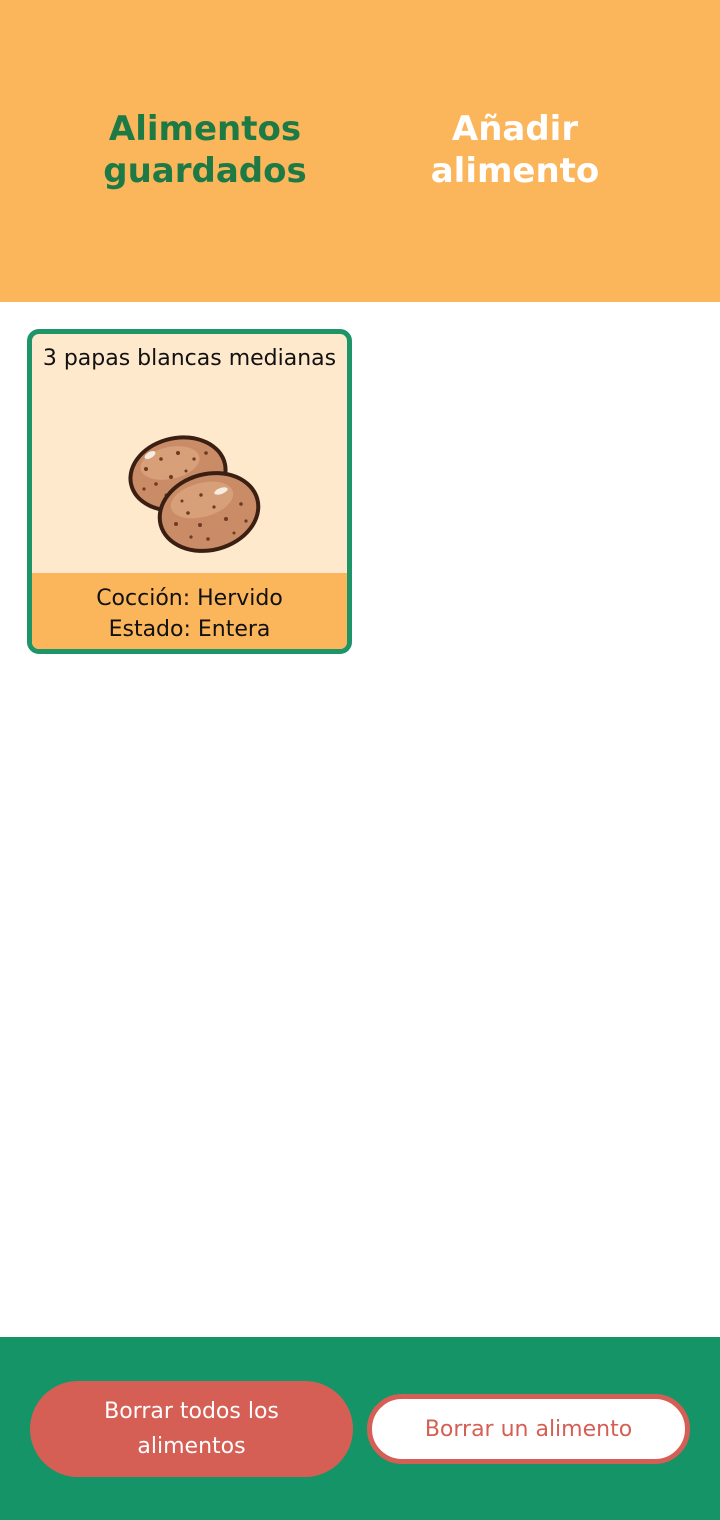 The width and height of the screenshot is (720, 1520). What do you see at coordinates (189, 598) in the screenshot?
I see `cooking-method: Cocción: Hervido` at bounding box center [189, 598].